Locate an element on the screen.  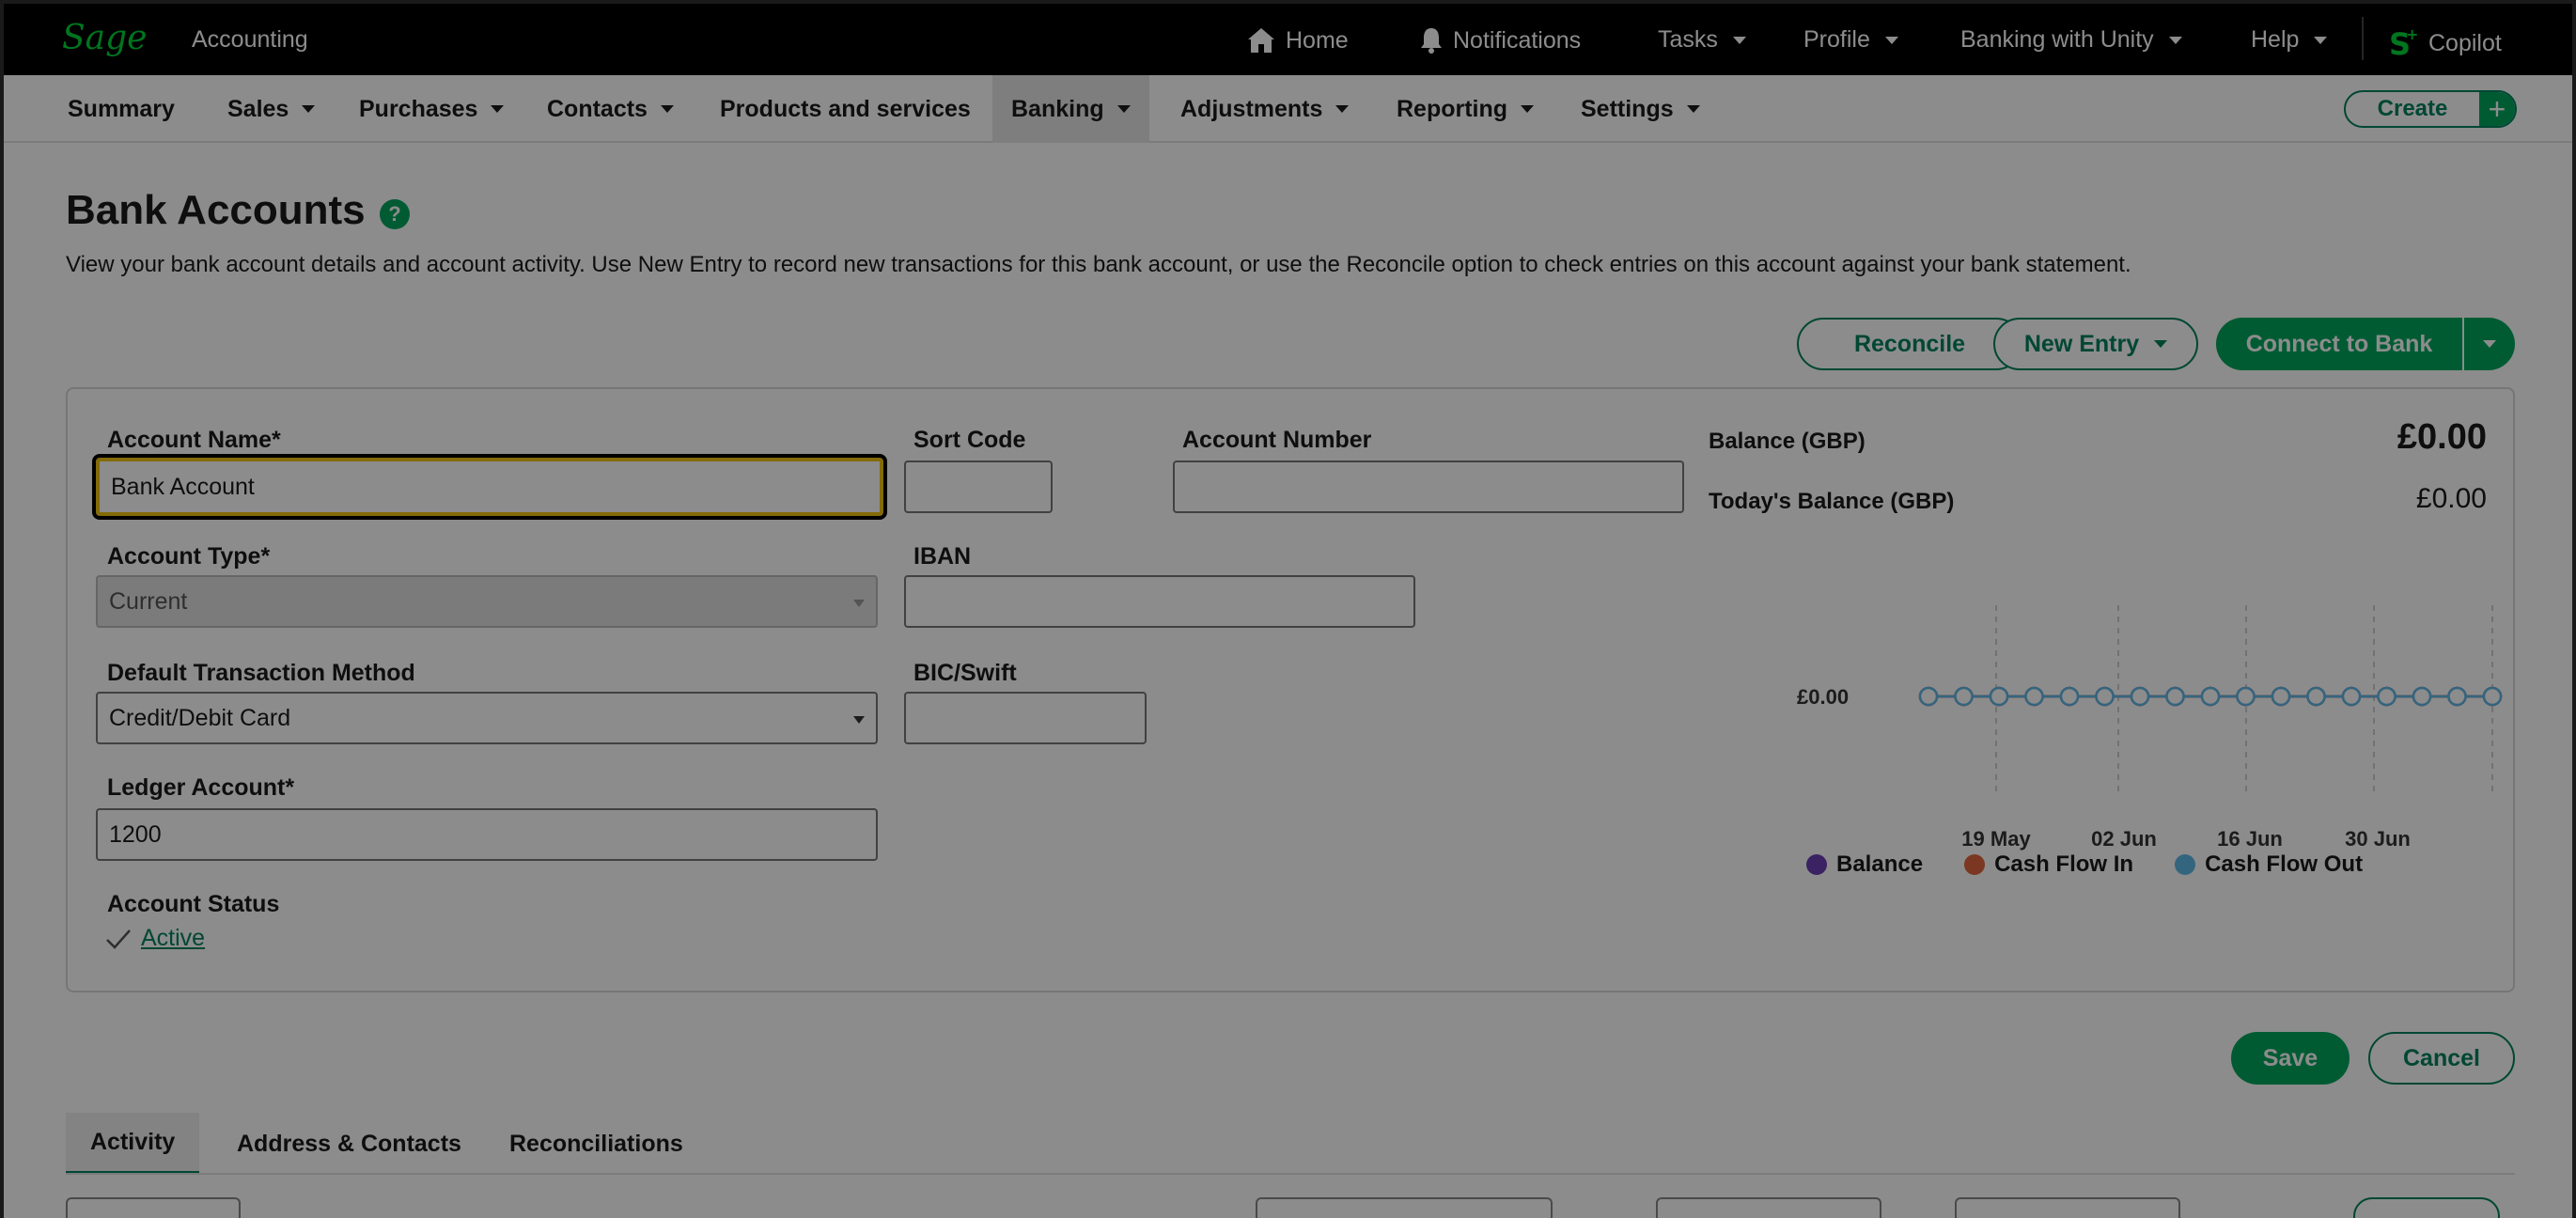
tab-address-contacts: Address & Contacts is located at coordinates (349, 1144).